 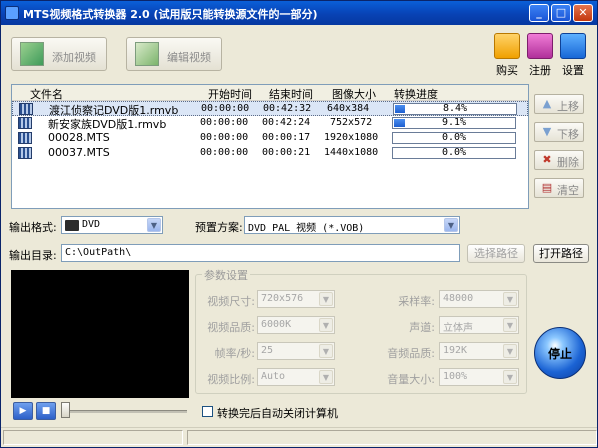 I want to click on clear-icon: ▤, so click(x=547, y=187).